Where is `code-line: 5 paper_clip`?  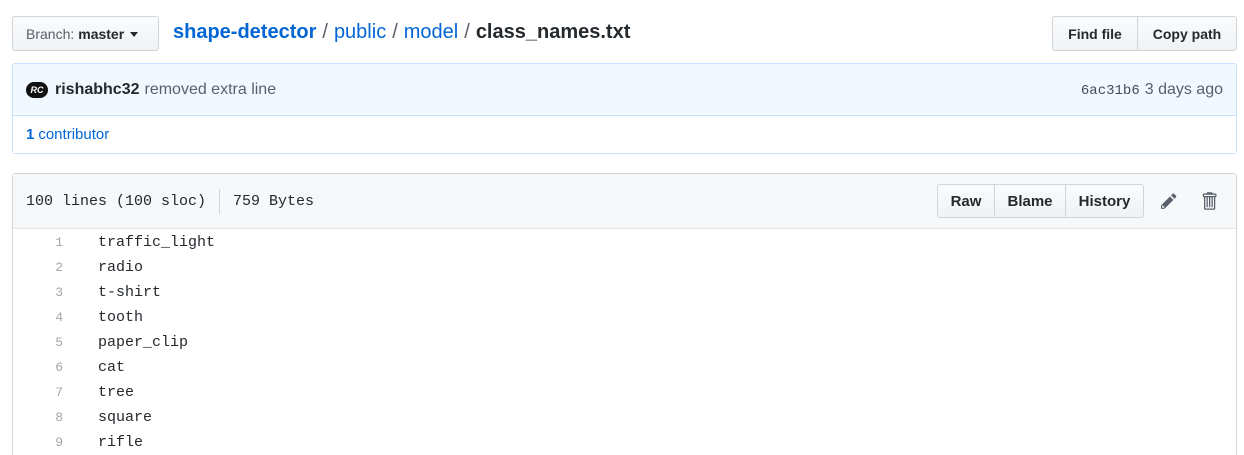
code-line: 5 paper_clip is located at coordinates (624, 342).